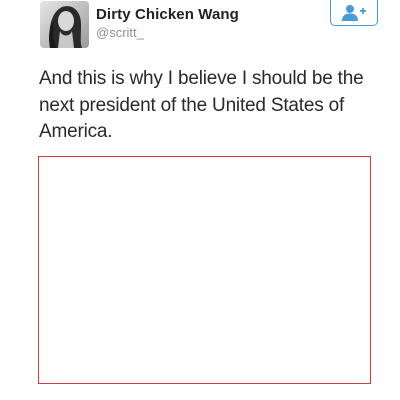  I want to click on profile-photo-icon, so click(64, 24).